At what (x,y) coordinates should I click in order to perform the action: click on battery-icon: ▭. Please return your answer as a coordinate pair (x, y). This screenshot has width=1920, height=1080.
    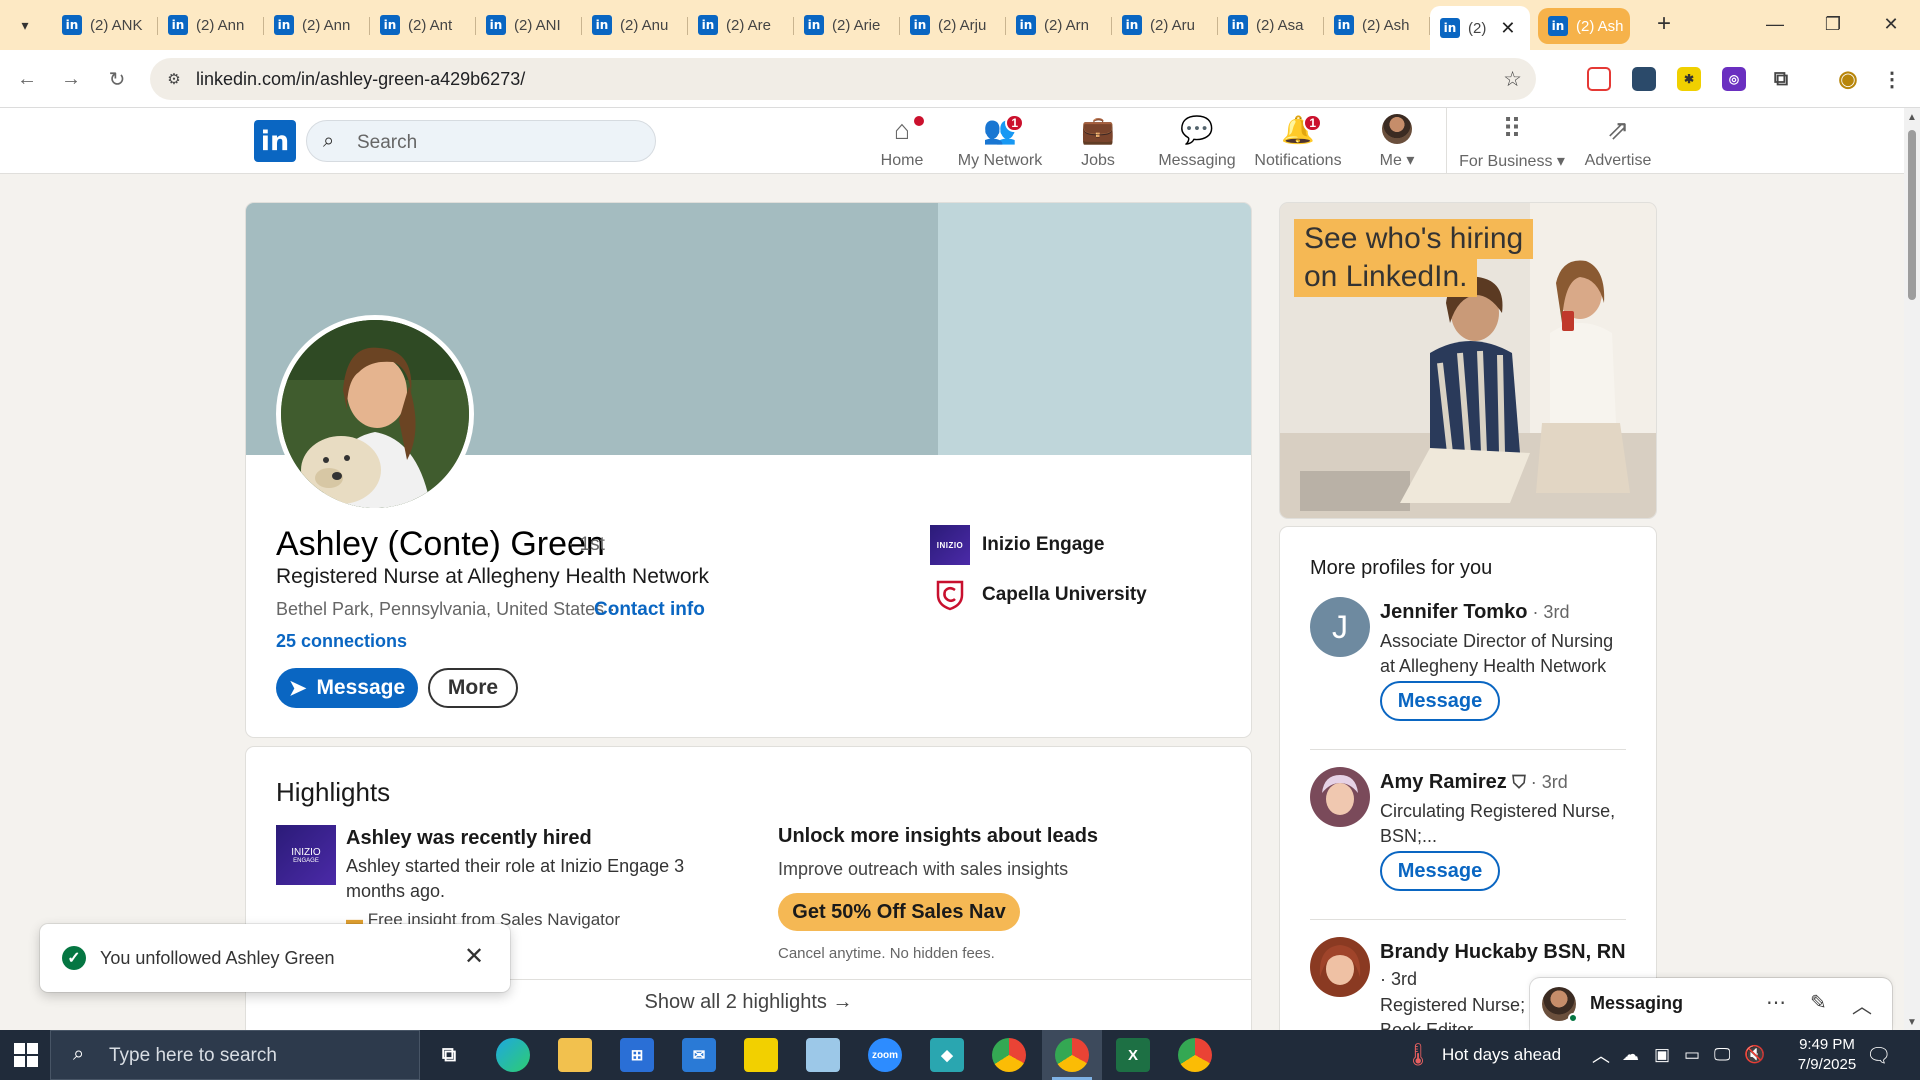
    Looking at the image, I should click on (1692, 1055).